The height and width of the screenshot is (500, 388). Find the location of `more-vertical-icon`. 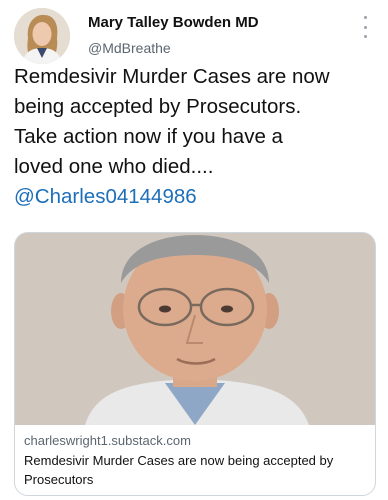

more-vertical-icon is located at coordinates (365, 27).